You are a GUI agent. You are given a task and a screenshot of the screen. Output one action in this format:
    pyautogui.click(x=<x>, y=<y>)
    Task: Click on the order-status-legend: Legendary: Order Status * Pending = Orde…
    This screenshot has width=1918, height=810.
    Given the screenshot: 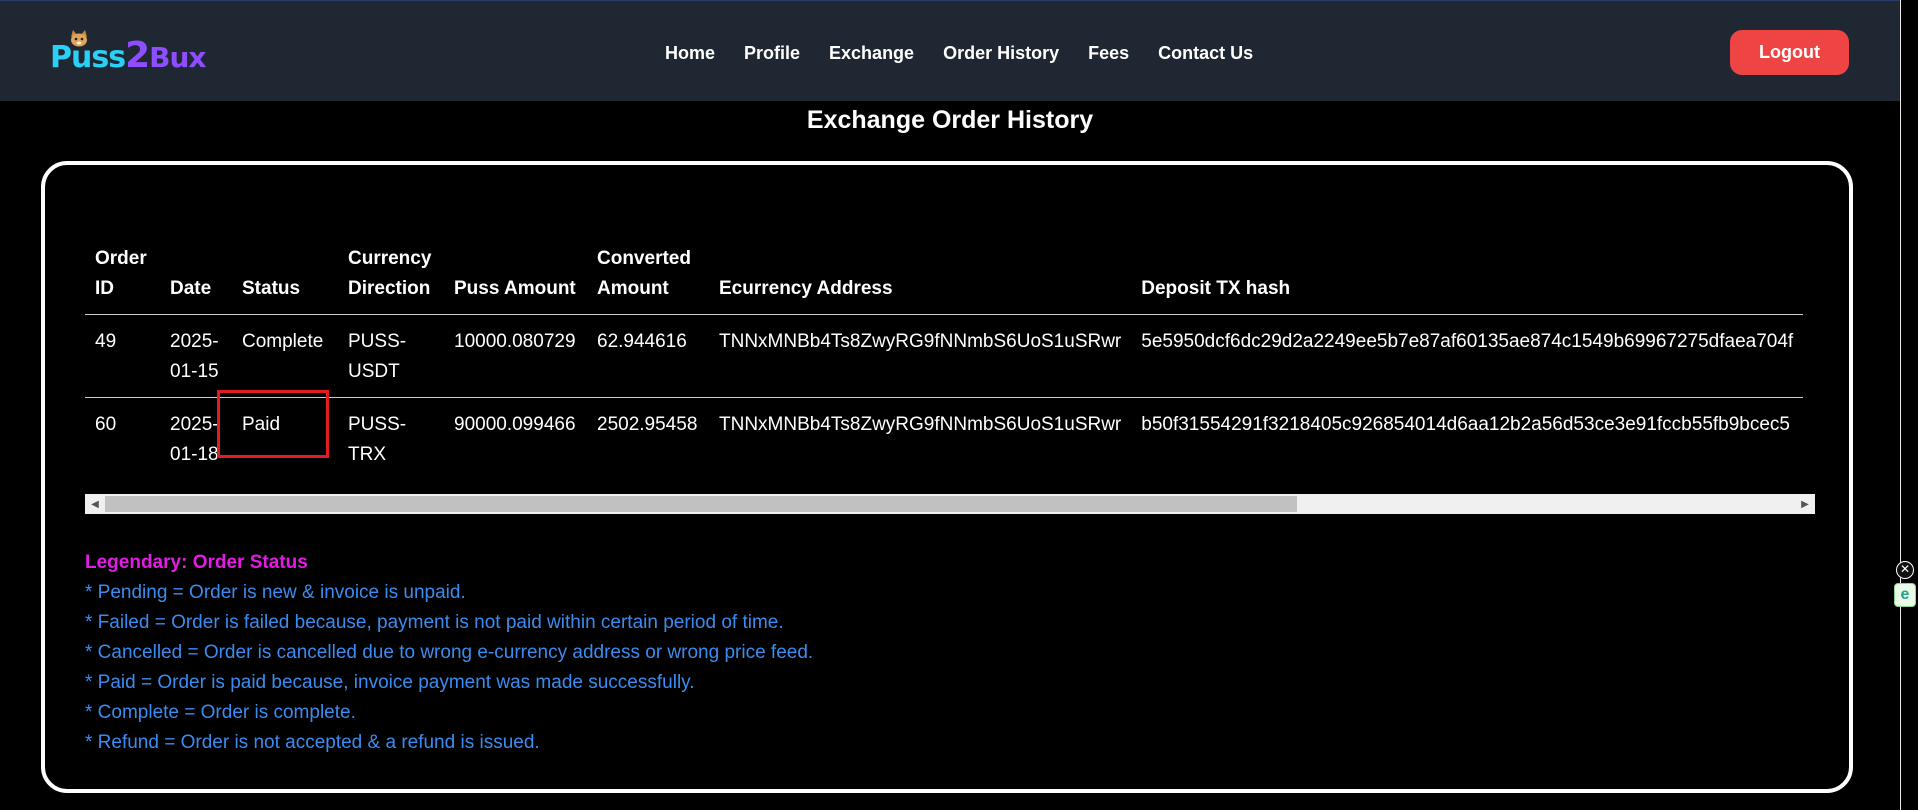 What is the action you would take?
    pyautogui.click(x=449, y=653)
    